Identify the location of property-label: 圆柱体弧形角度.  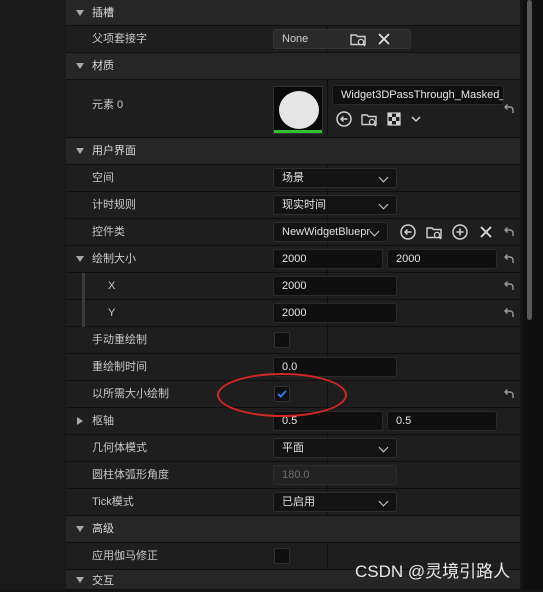
(130, 475).